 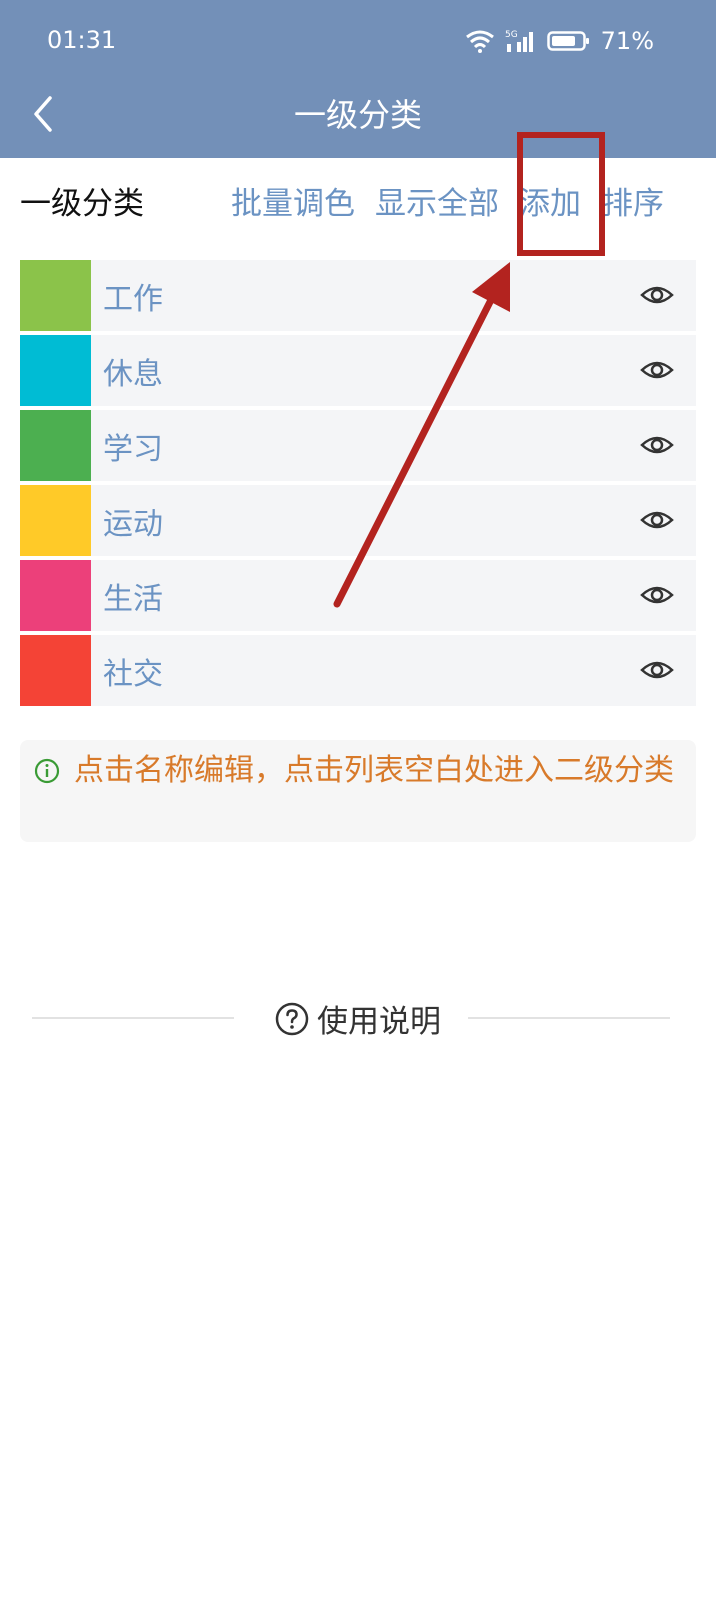 What do you see at coordinates (293, 200) in the screenshot?
I see `batch-color-button: 批量调色` at bounding box center [293, 200].